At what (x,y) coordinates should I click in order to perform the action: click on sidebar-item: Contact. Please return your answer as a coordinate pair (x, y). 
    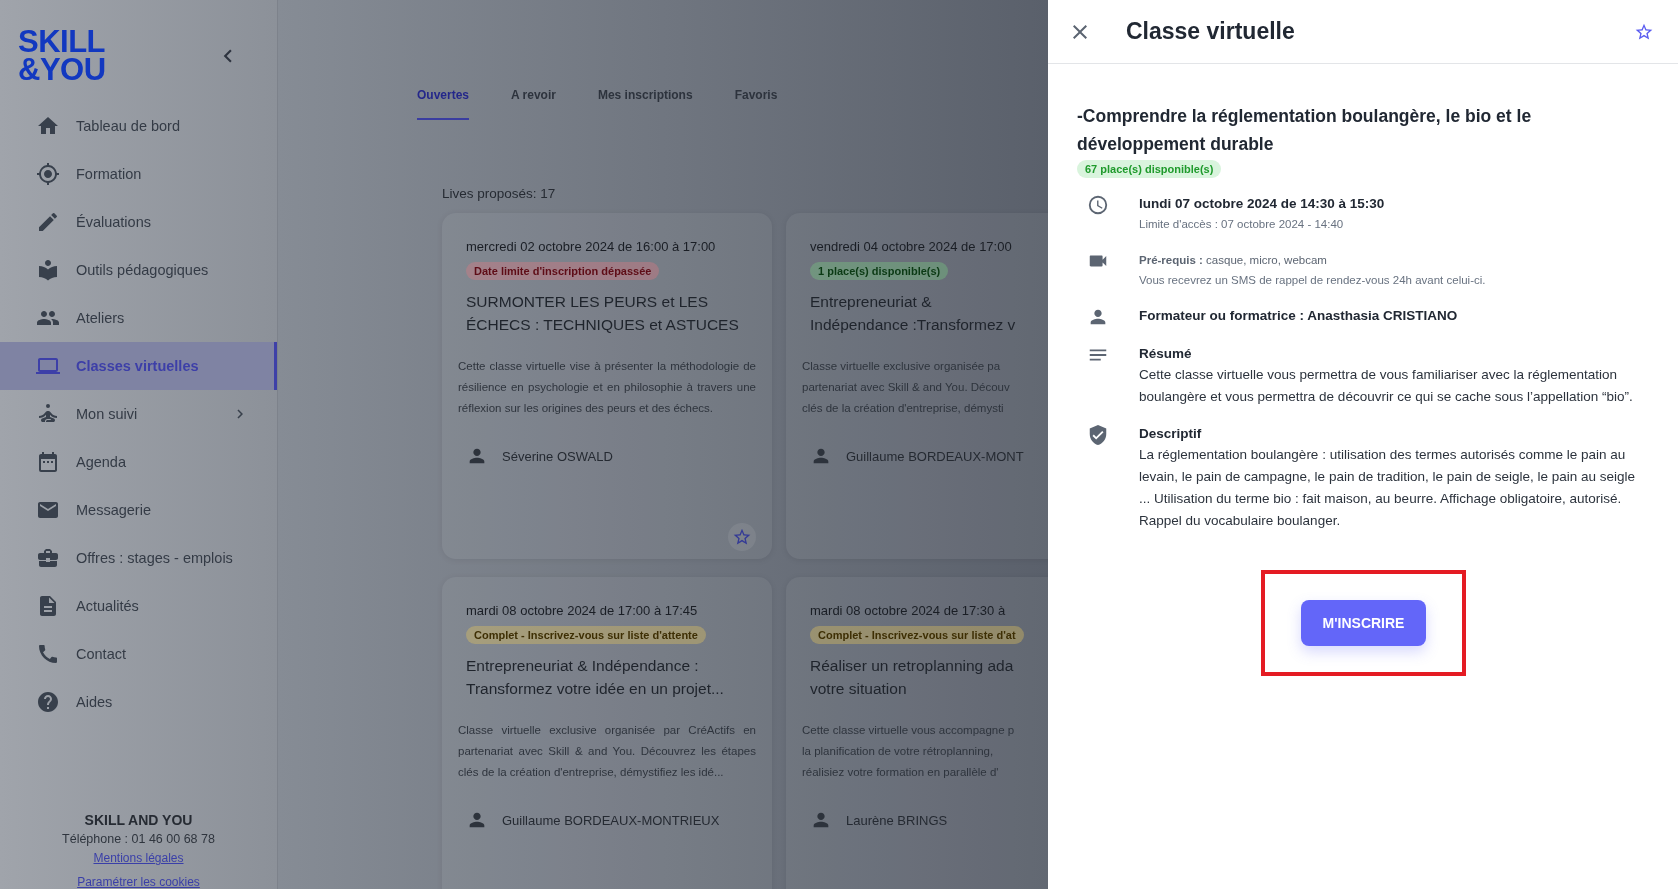
    Looking at the image, I should click on (138, 654).